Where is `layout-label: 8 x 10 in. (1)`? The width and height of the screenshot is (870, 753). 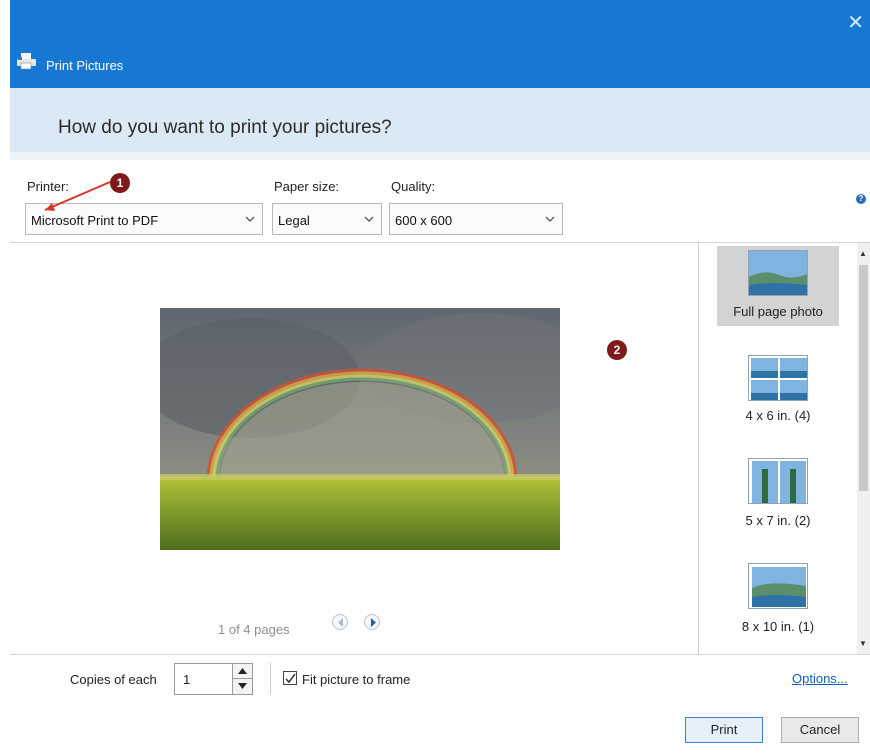
layout-label: 8 x 10 in. (1) is located at coordinates (778, 626).